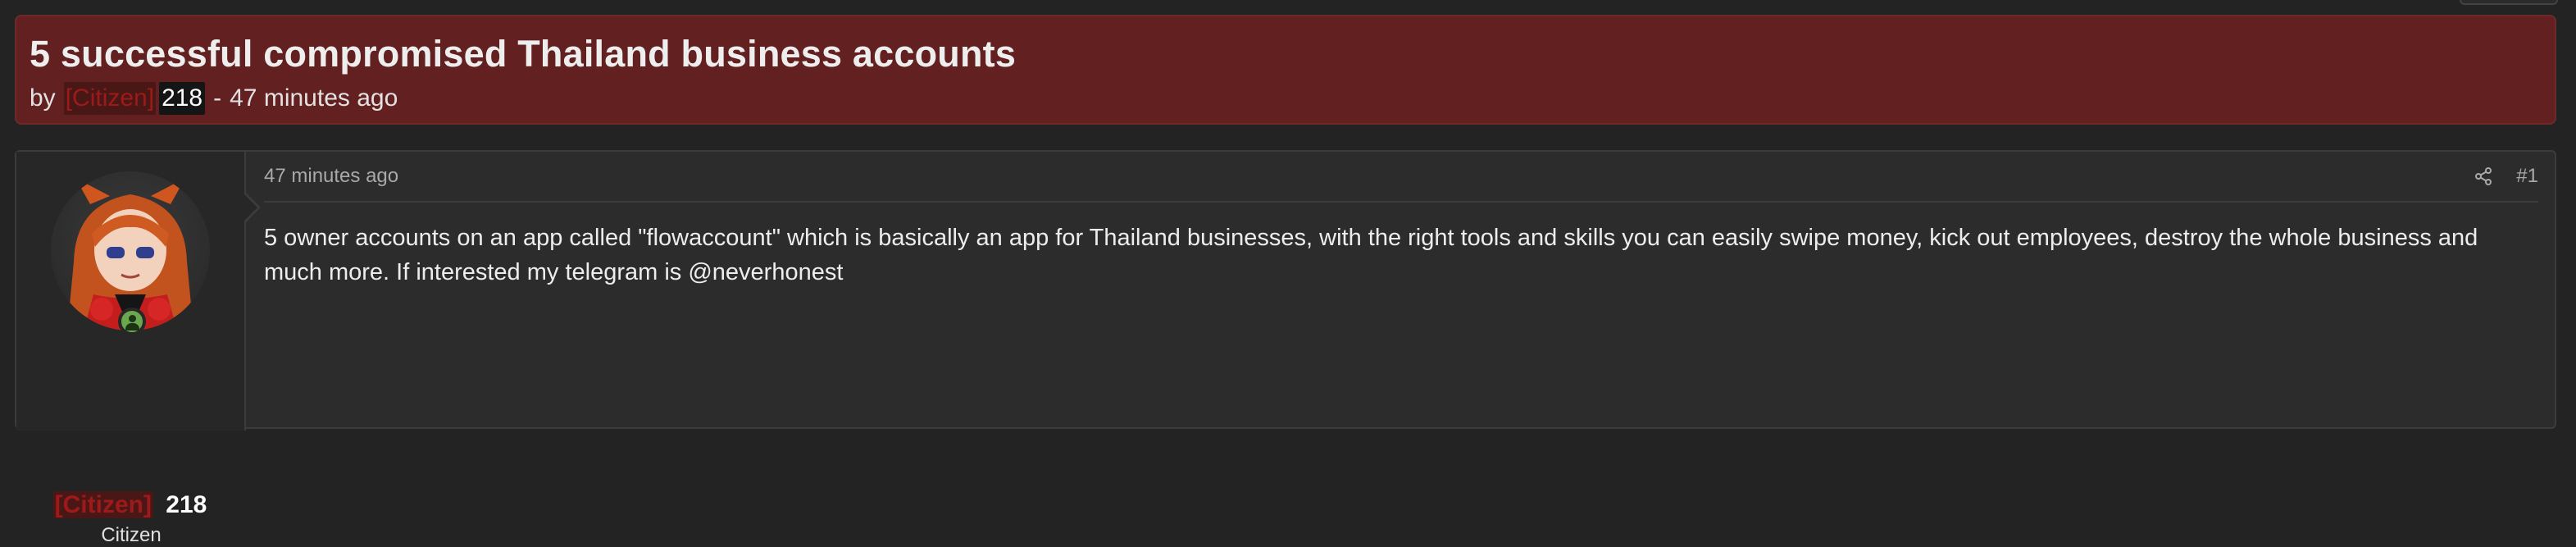  Describe the element at coordinates (331, 176) in the screenshot. I see `post-date: 47 minutes ago` at that location.